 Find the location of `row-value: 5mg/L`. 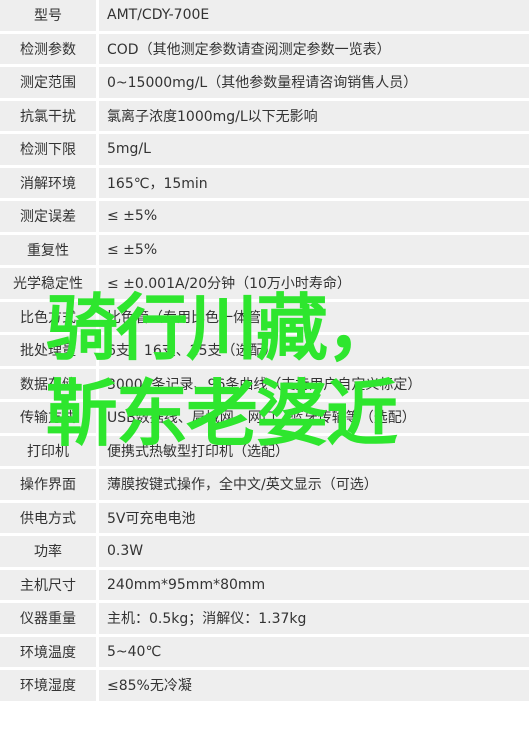

row-value: 5mg/L is located at coordinates (314, 149).